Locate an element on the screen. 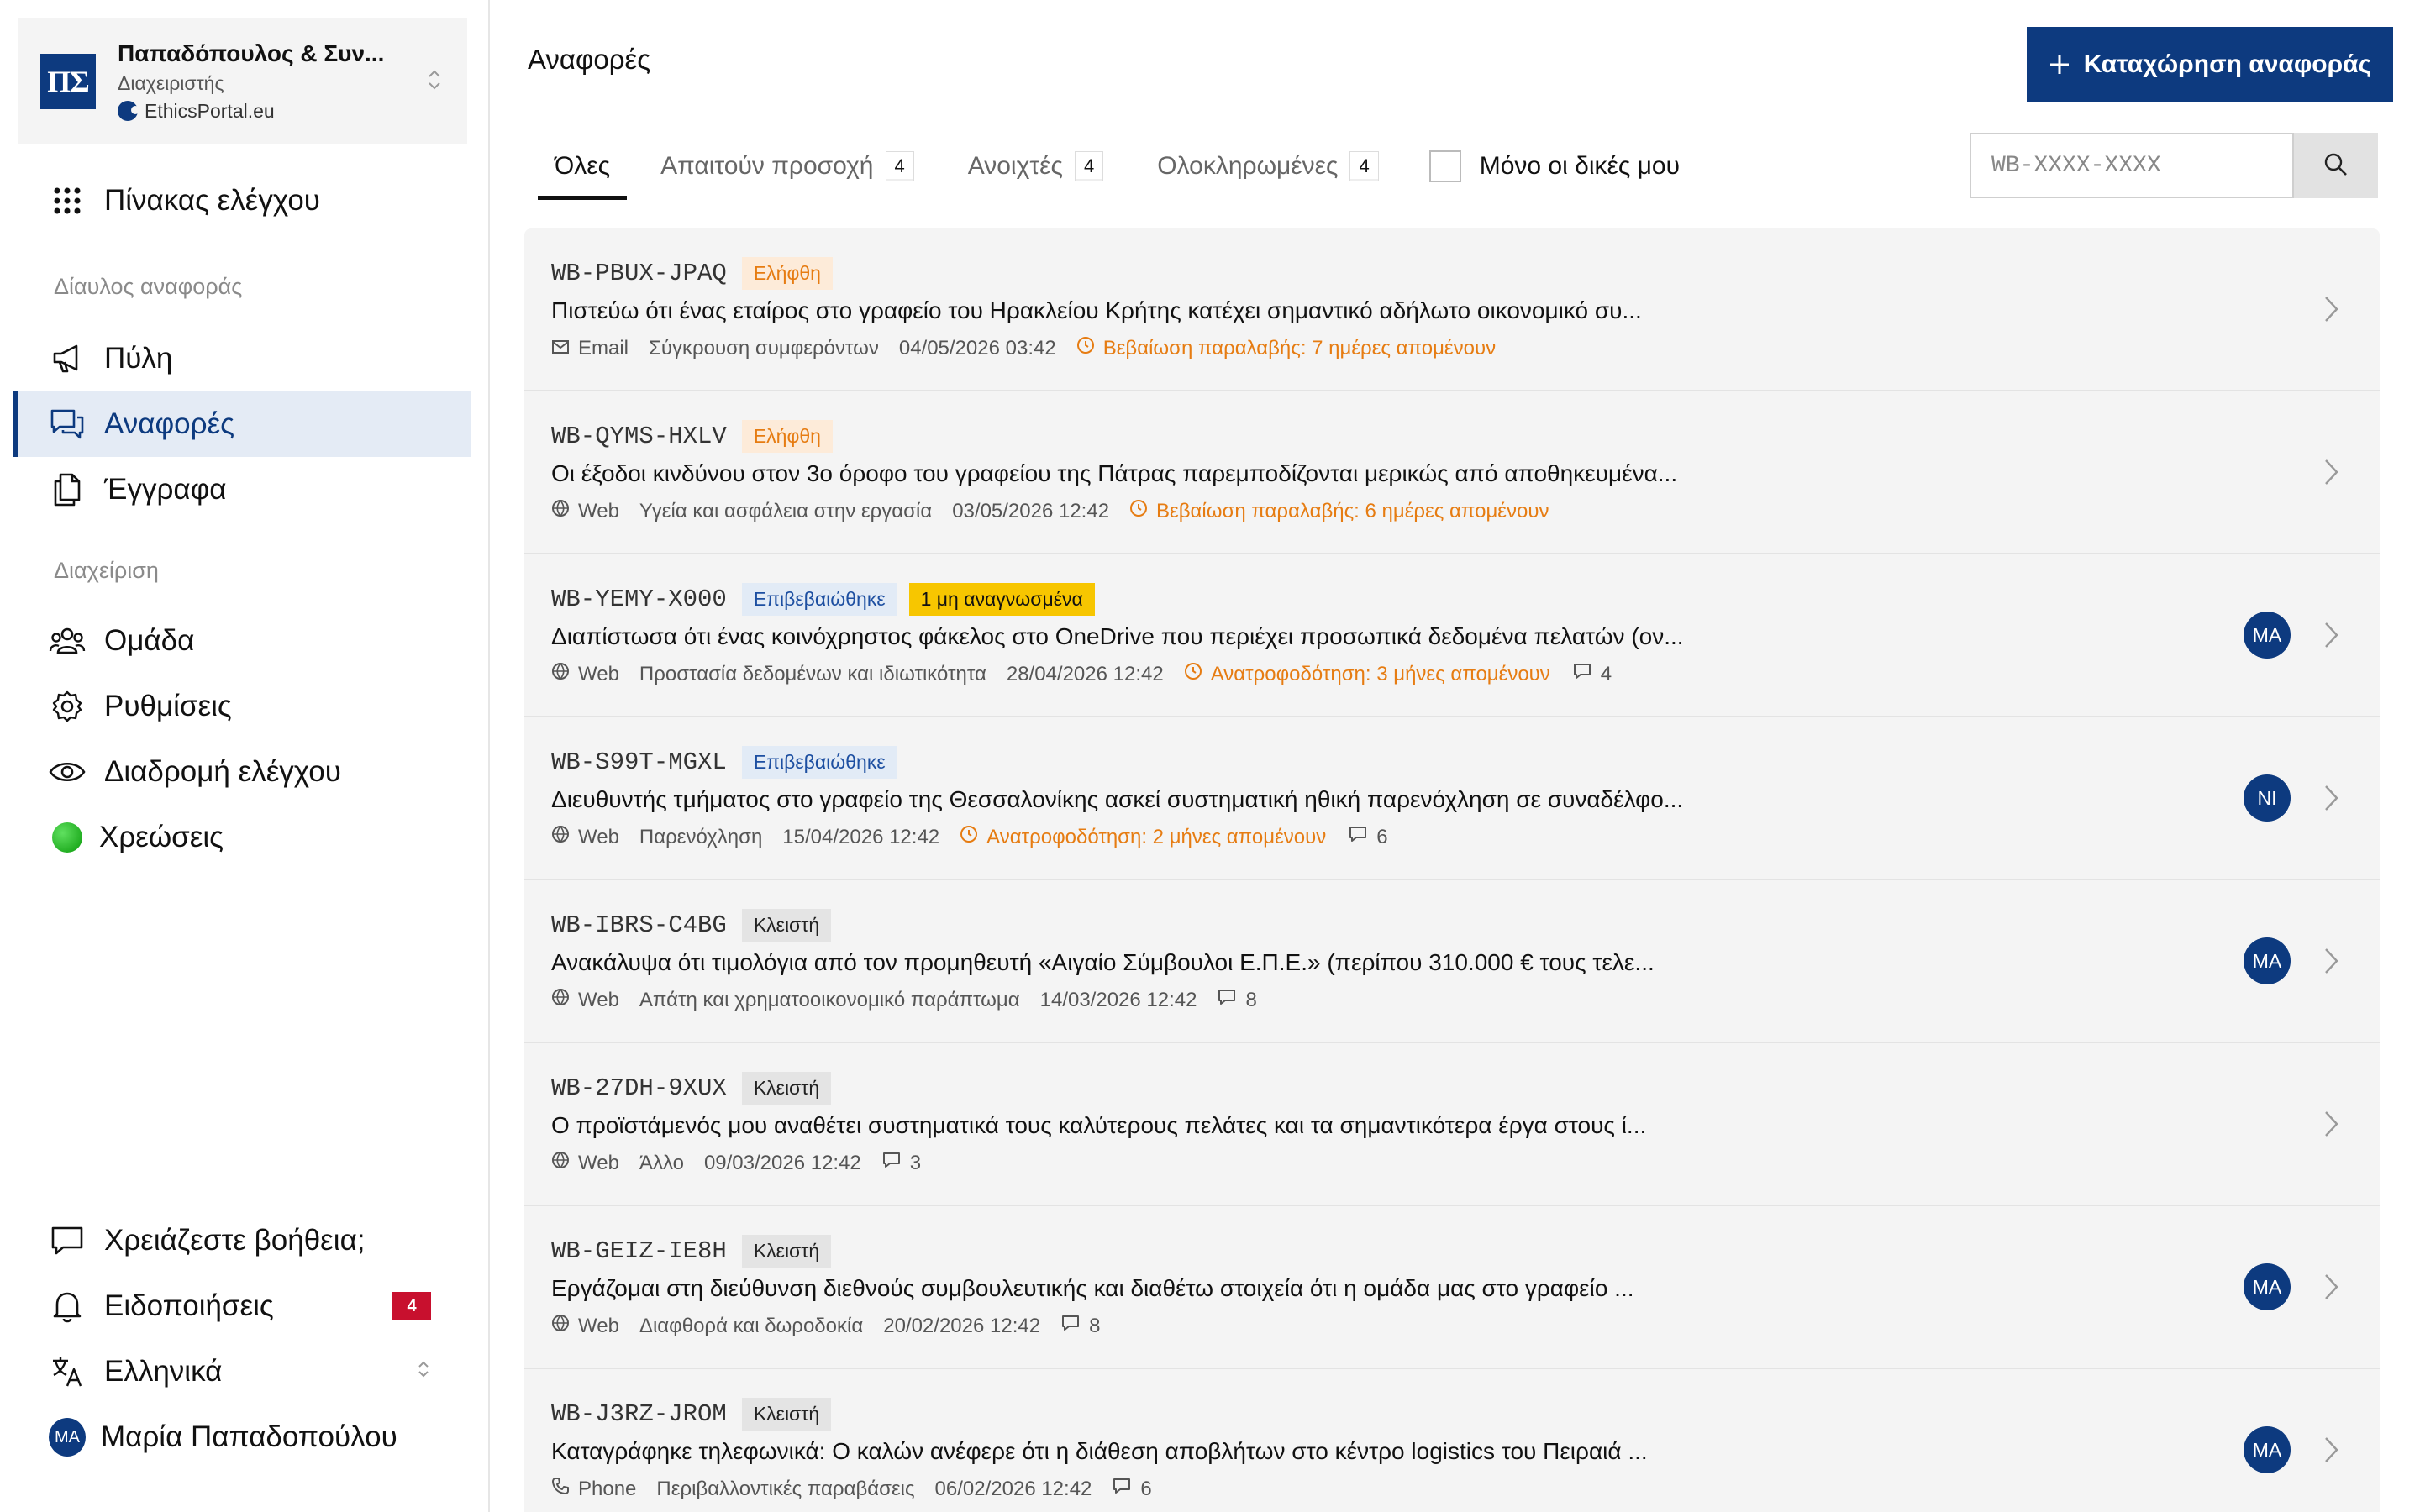  sidebar-item-billing: Χρεώσεις is located at coordinates (242, 837).